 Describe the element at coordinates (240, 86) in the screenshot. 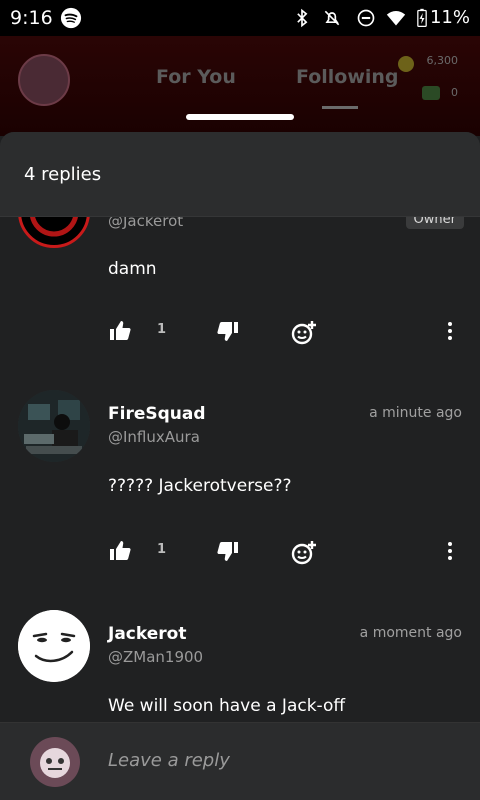

I see `background-app-header: For You Following 6,300 0` at that location.